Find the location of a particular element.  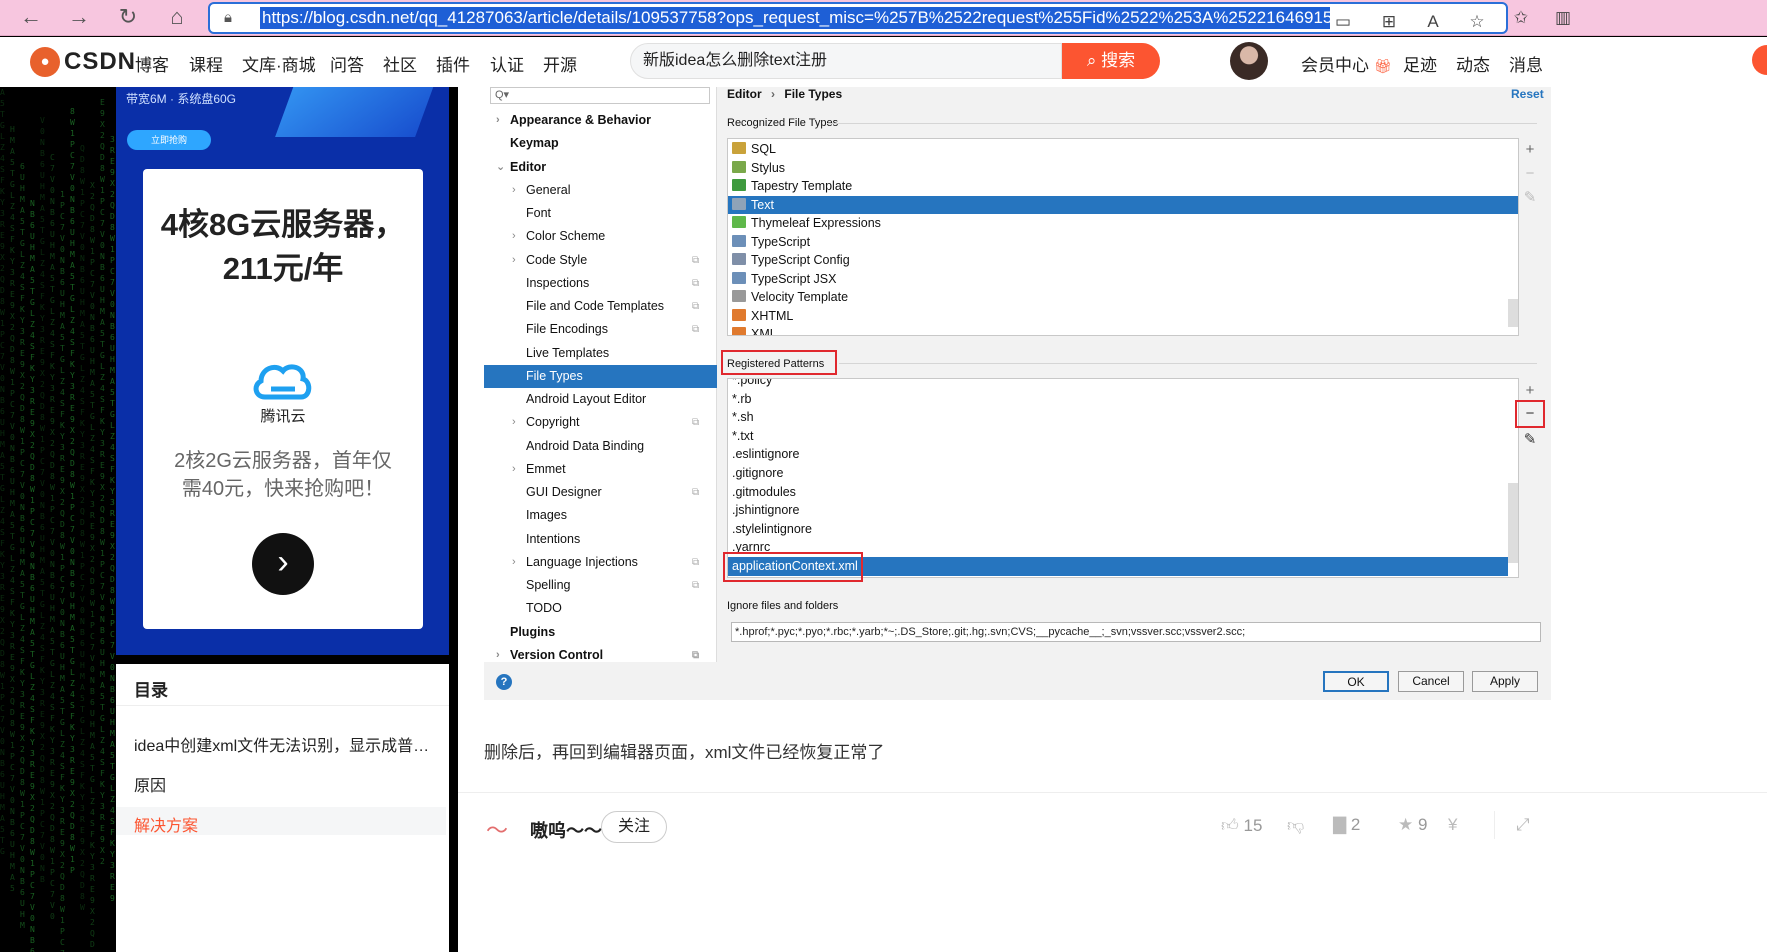

comment-button: ▇ 2 is located at coordinates (1346, 825).